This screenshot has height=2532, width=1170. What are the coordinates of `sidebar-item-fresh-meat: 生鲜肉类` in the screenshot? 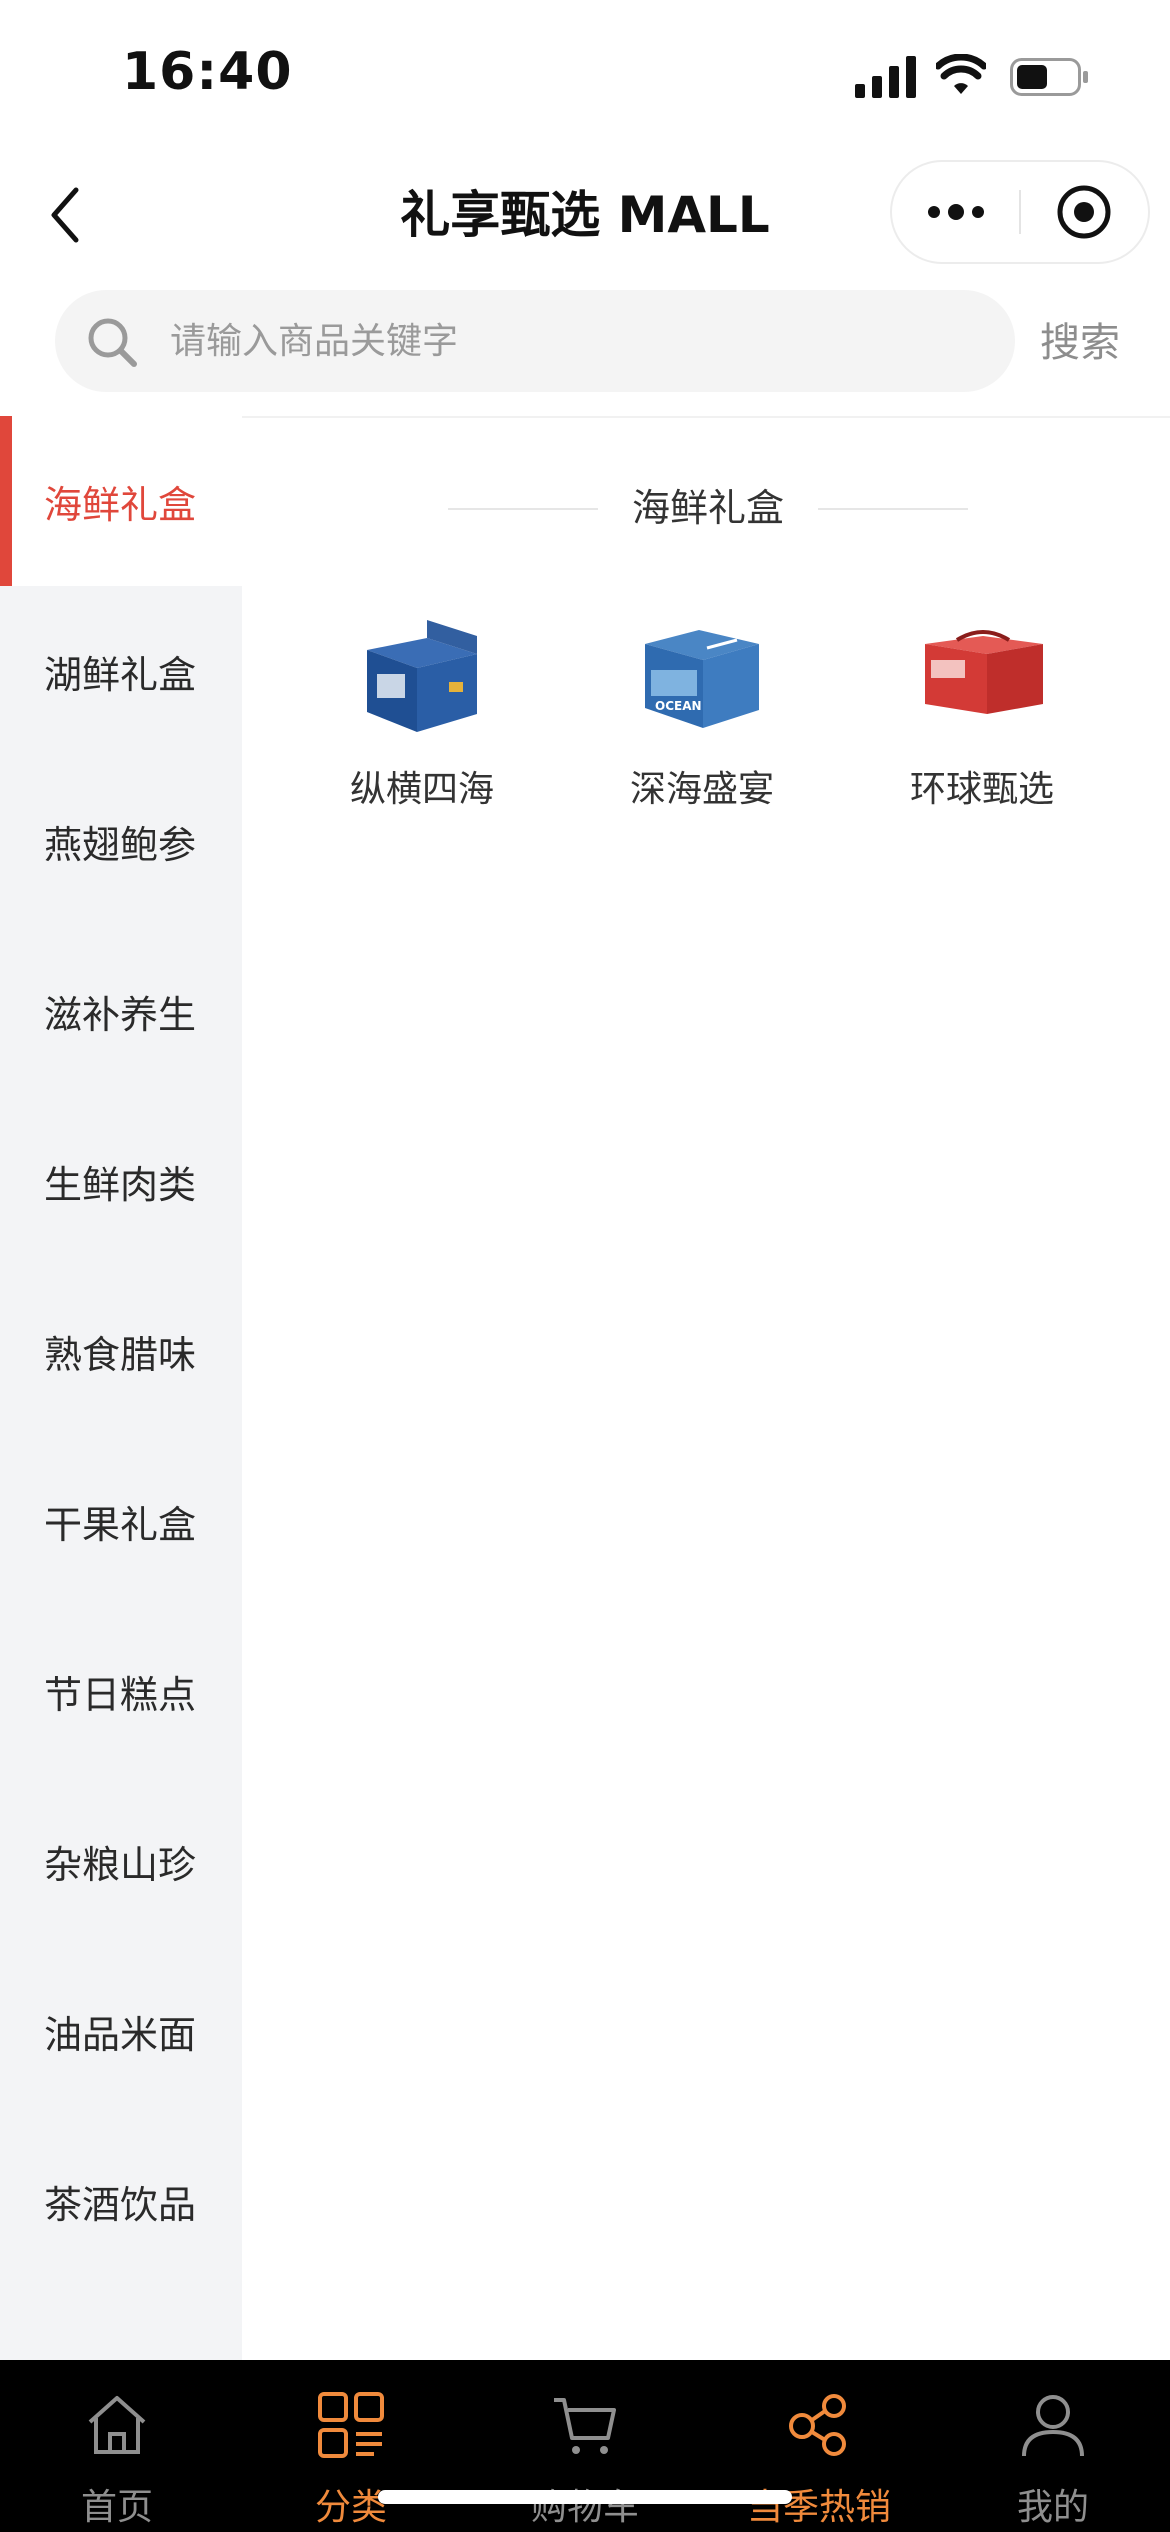 It's located at (121, 1181).